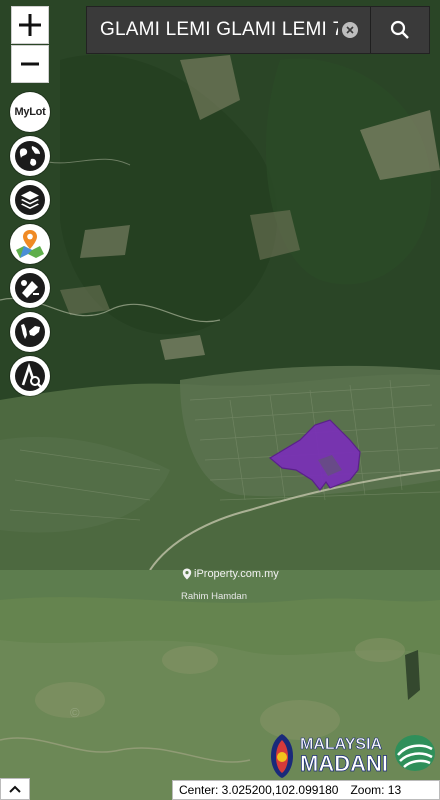 This screenshot has width=440, height=800. I want to click on search-button, so click(399, 30).